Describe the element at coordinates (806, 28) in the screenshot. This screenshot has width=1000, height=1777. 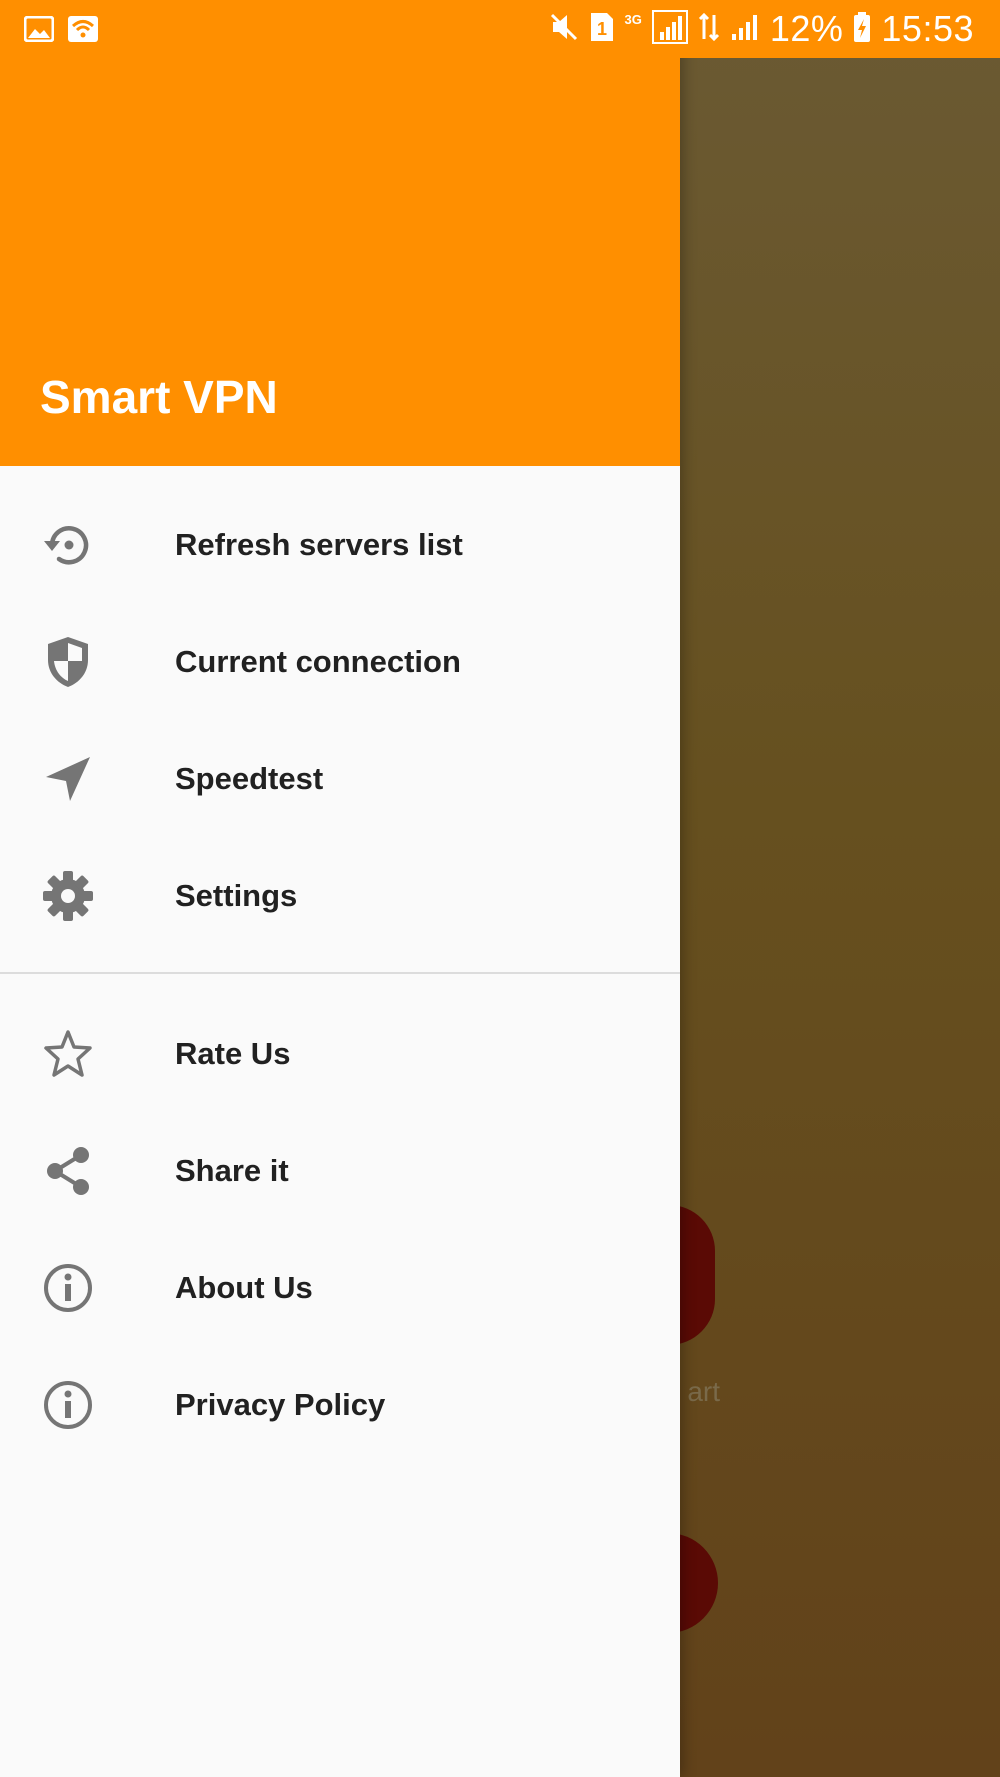
I see `battery-percent: 12%` at that location.